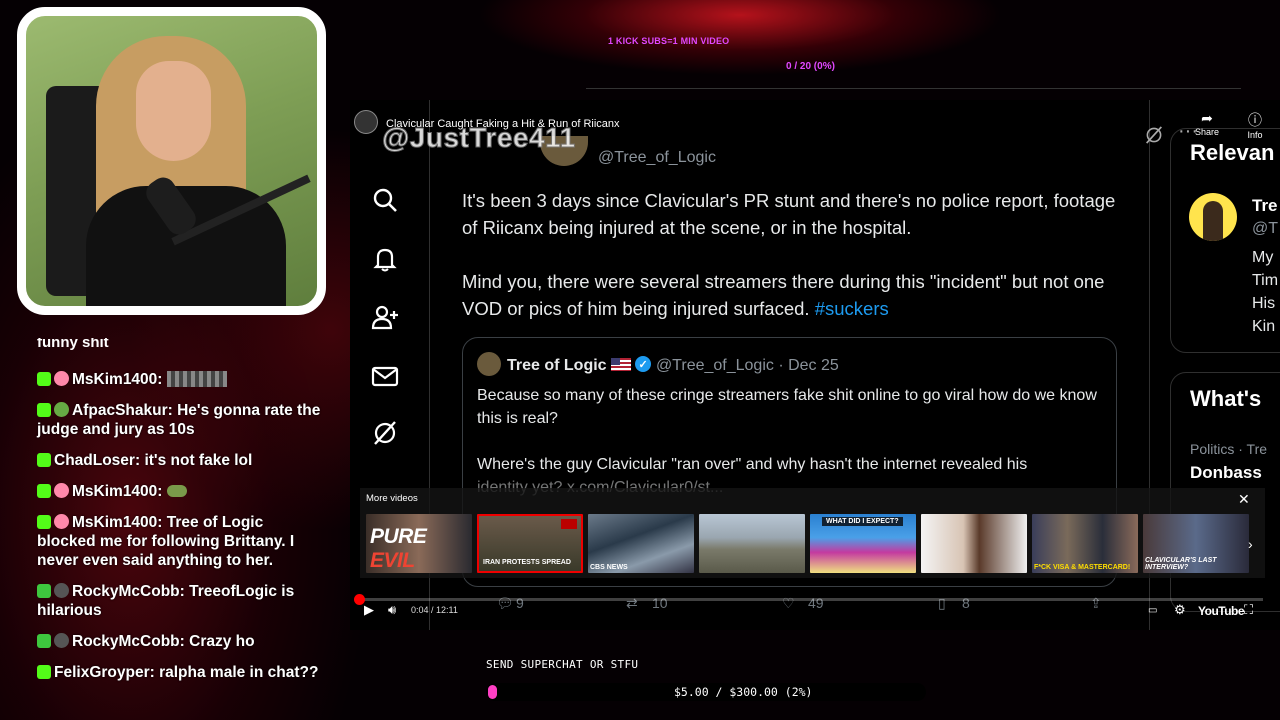 The image size is (1280, 720). Describe the element at coordinates (479, 138) in the screenshot. I see `watermark-handle: @JustTree411` at that location.